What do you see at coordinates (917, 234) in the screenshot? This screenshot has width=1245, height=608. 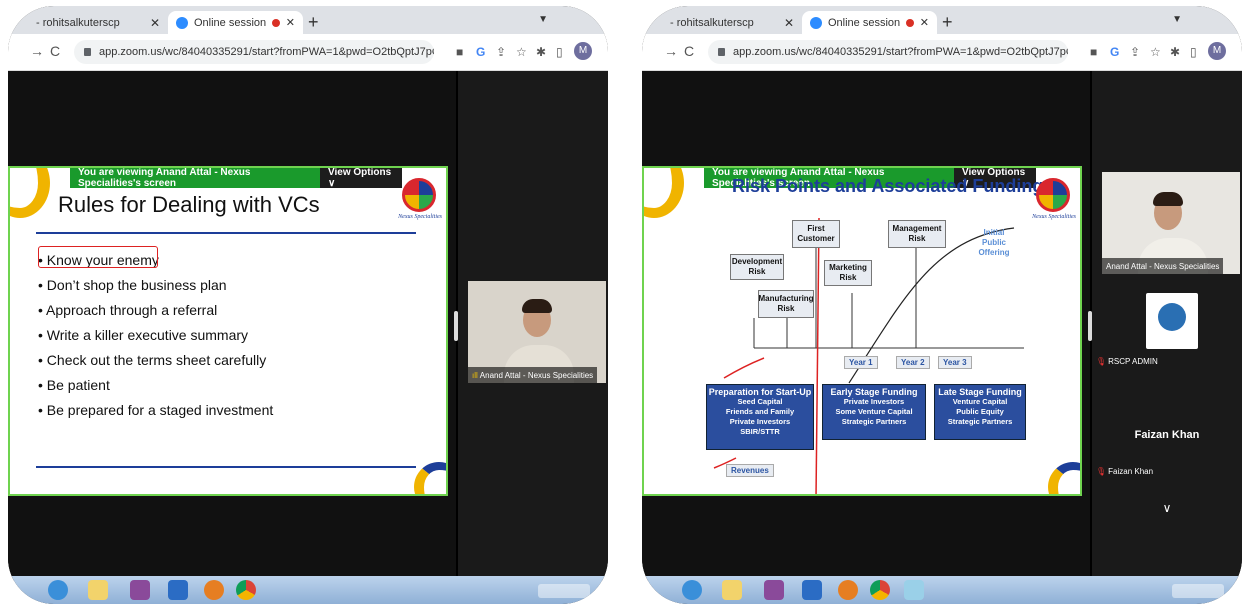 I see `management-risk-box: Management Risk` at bounding box center [917, 234].